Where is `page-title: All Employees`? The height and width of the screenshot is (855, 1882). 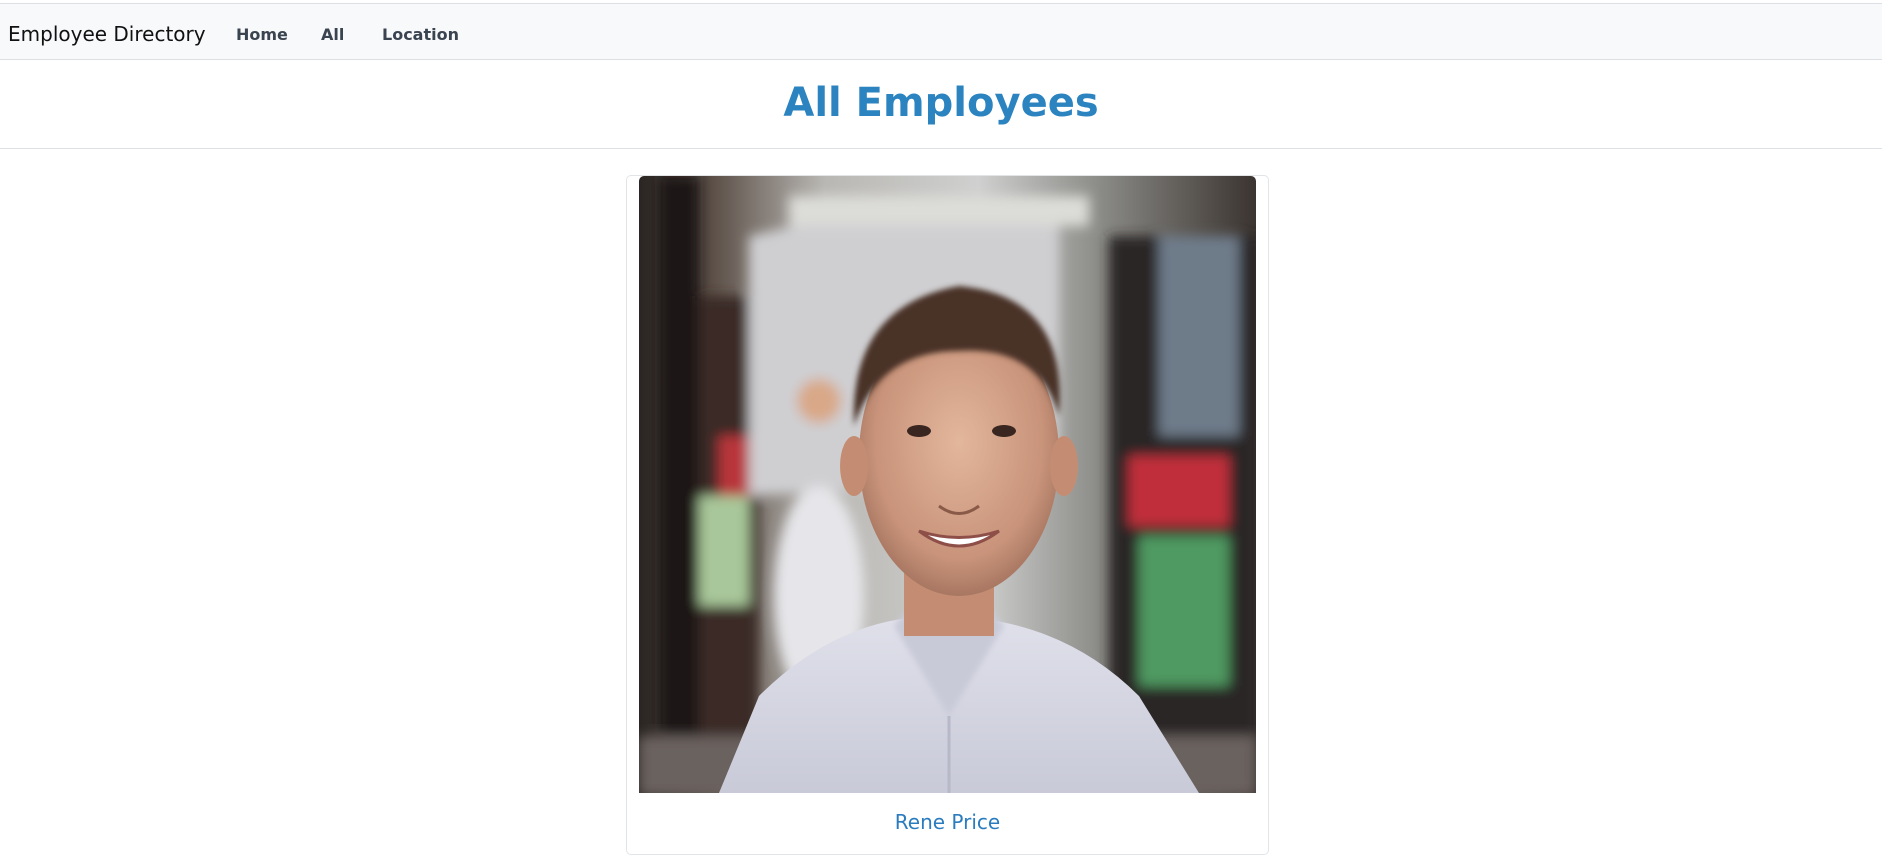
page-title: All Employees is located at coordinates (941, 103).